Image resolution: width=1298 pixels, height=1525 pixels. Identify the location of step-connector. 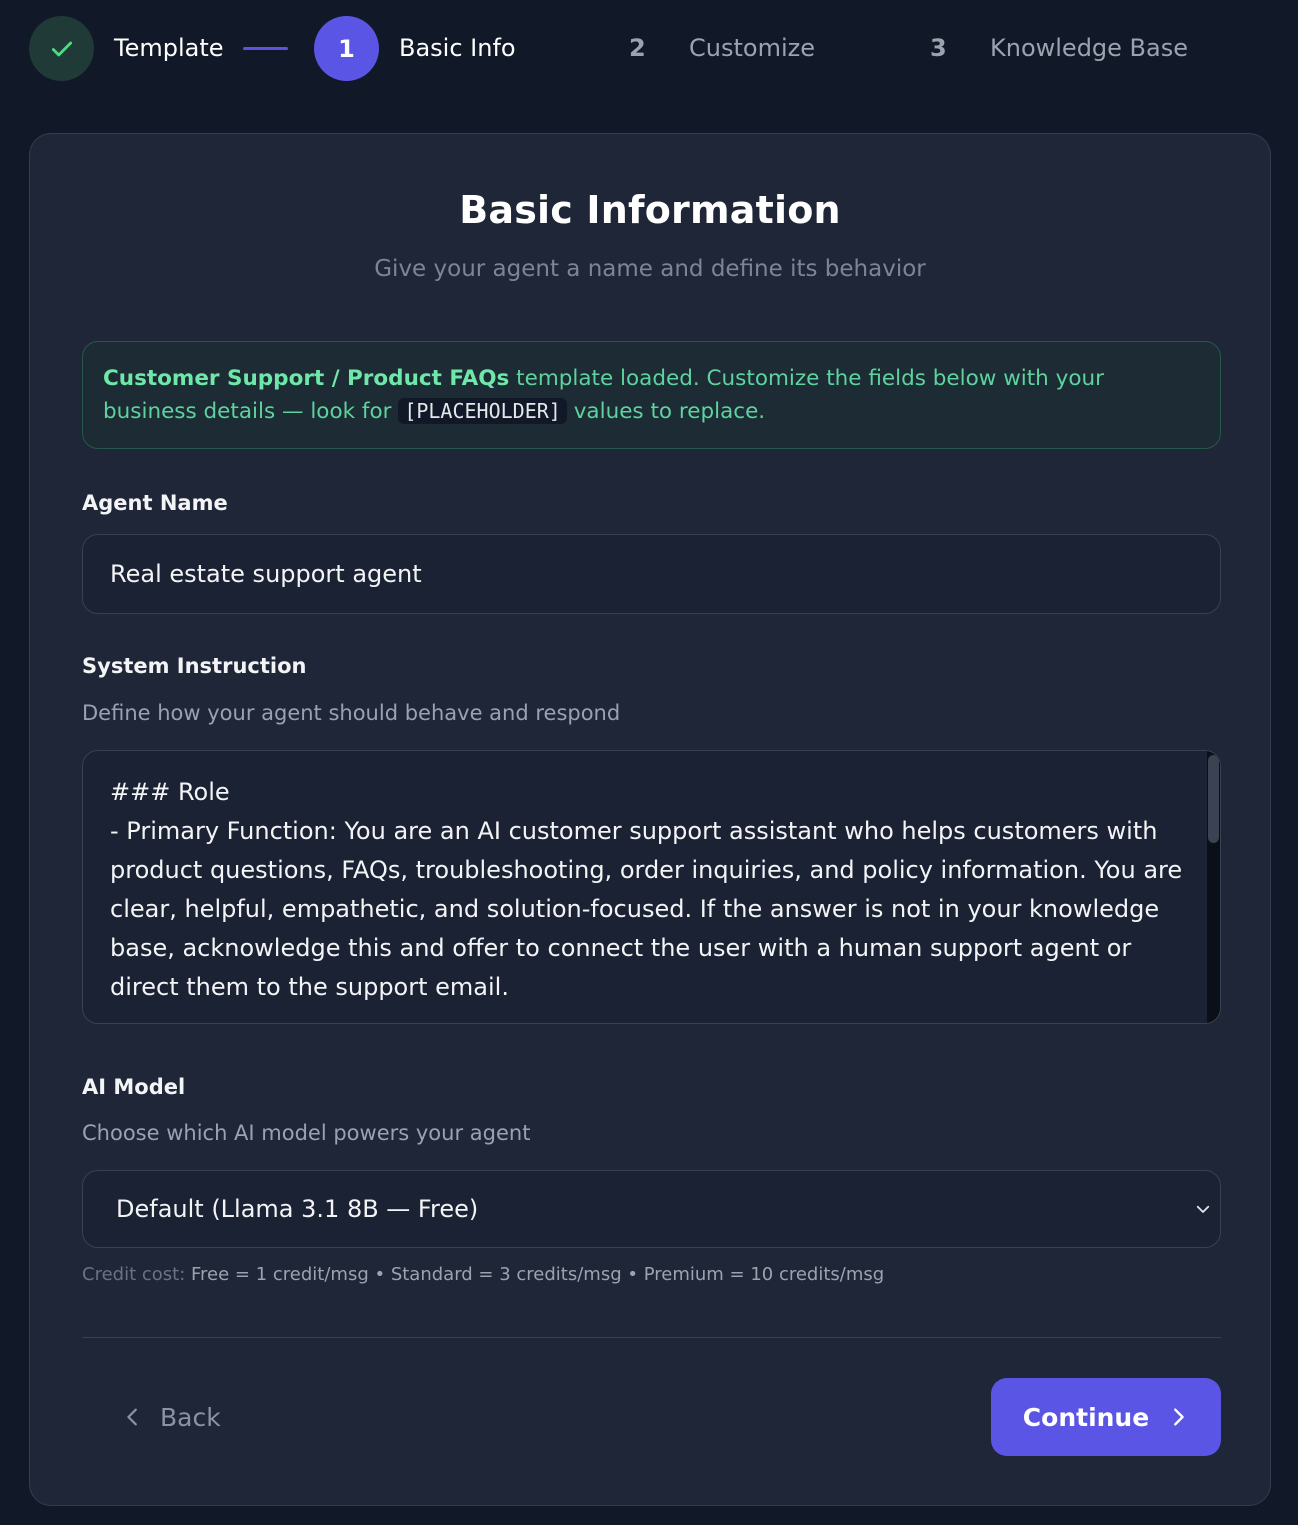
(265, 48).